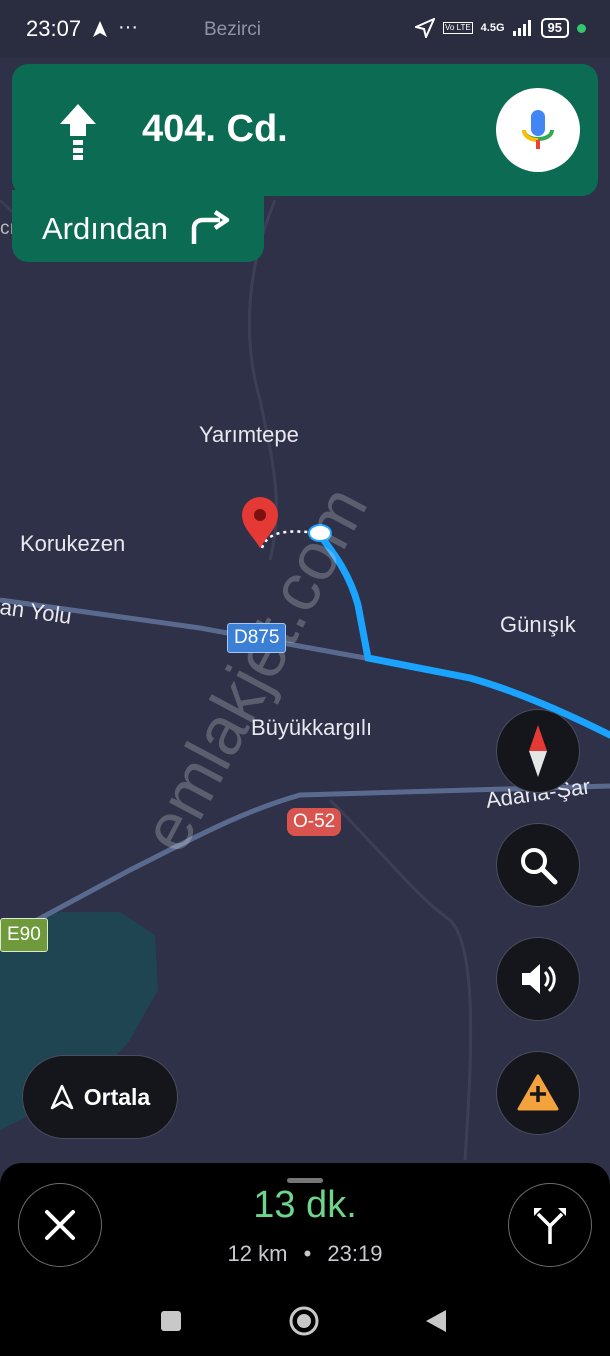 This screenshot has height=1356, width=610. I want to click on sound-button, so click(538, 979).